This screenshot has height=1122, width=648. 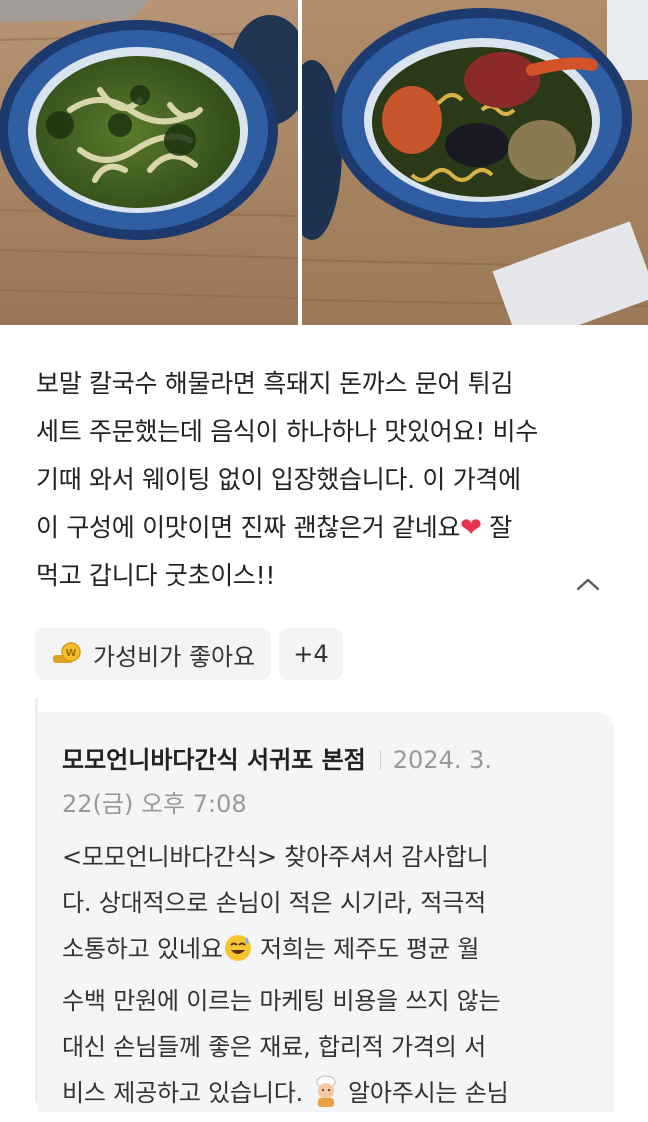 What do you see at coordinates (238, 955) in the screenshot?
I see `sweat-smile-emoji-icon` at bounding box center [238, 955].